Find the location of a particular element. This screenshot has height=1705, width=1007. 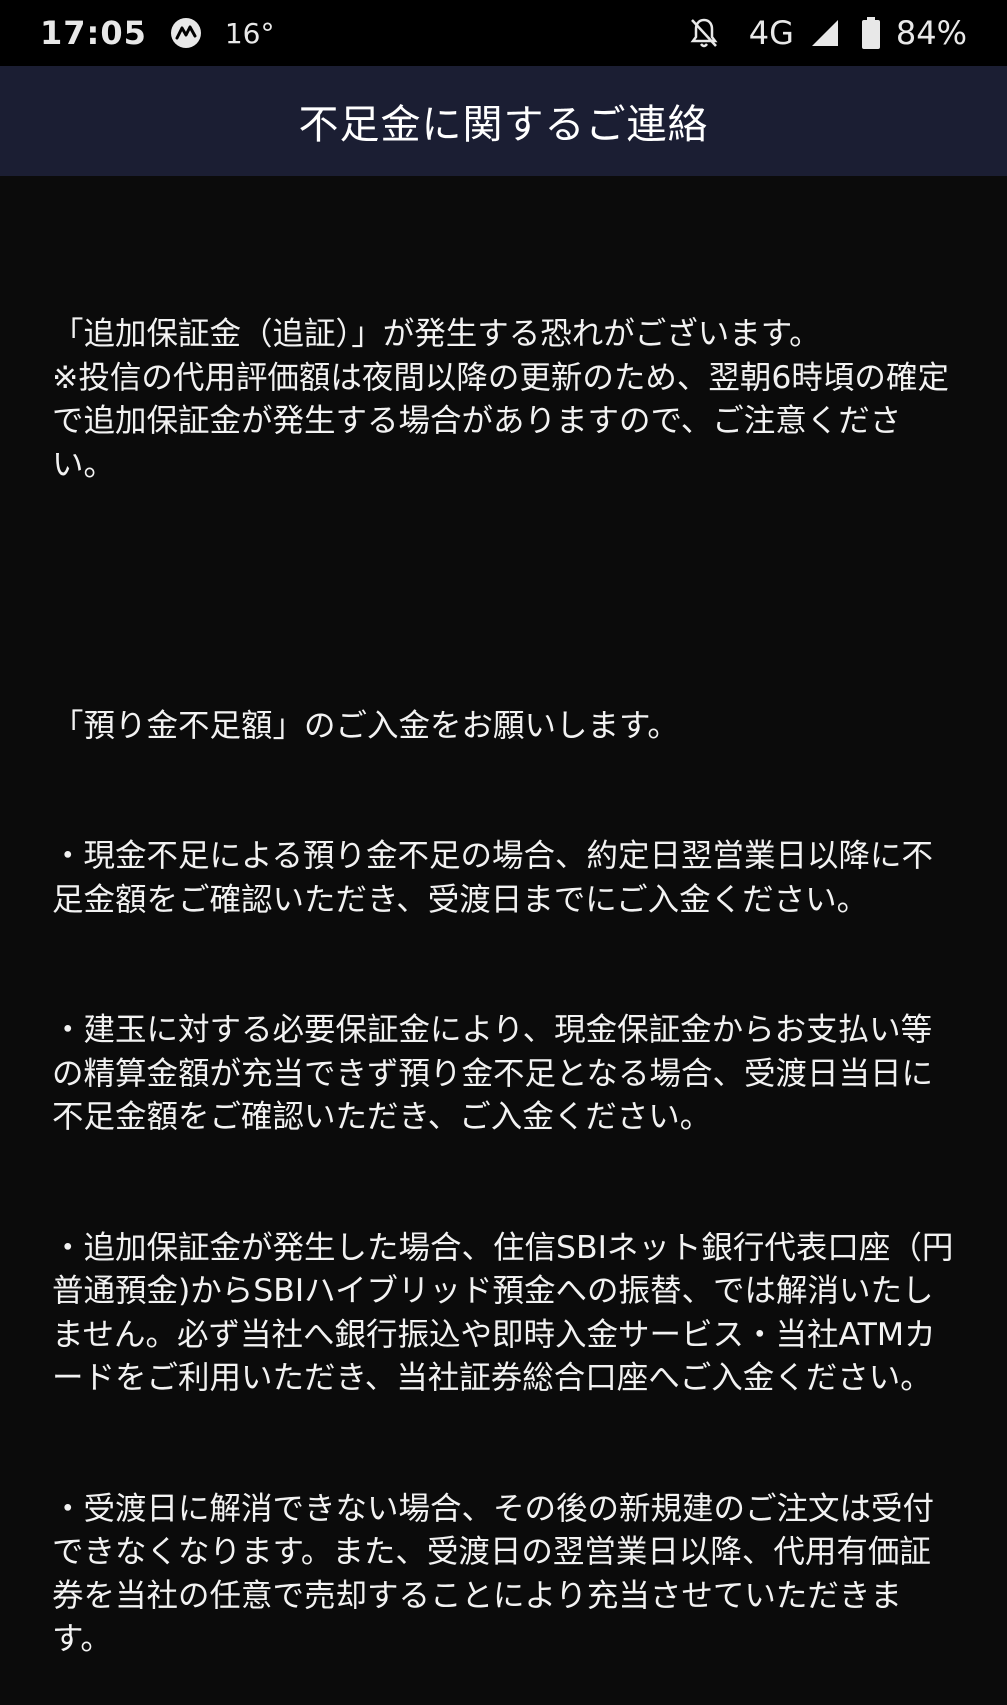

status-time: 17:05 is located at coordinates (93, 33).